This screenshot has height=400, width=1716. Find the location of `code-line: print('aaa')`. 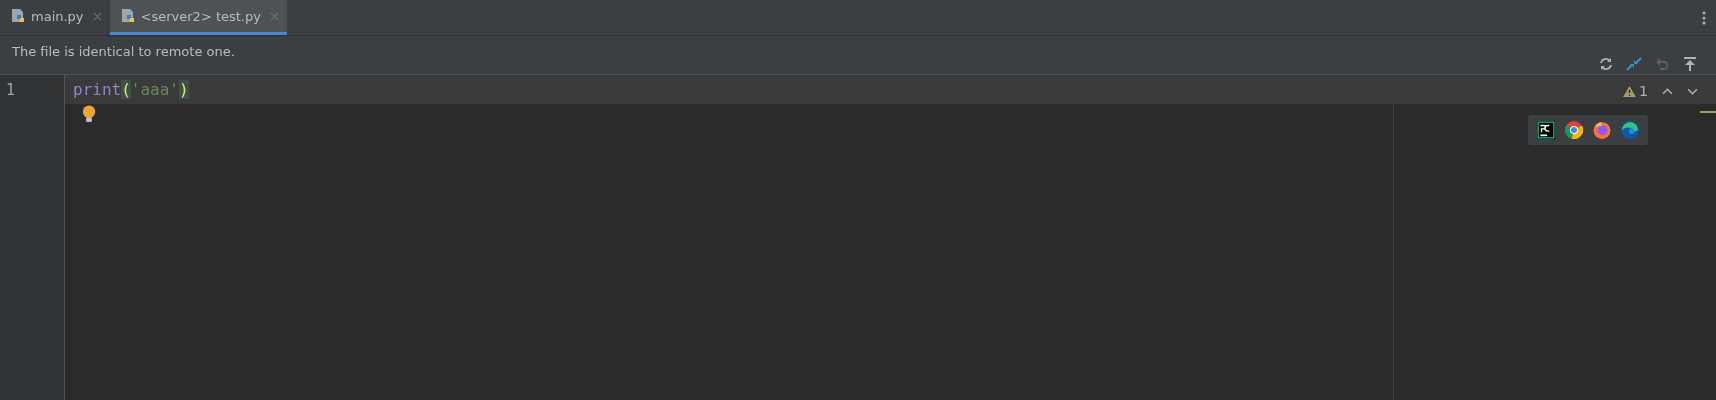

code-line: print('aaa') is located at coordinates (131, 89).